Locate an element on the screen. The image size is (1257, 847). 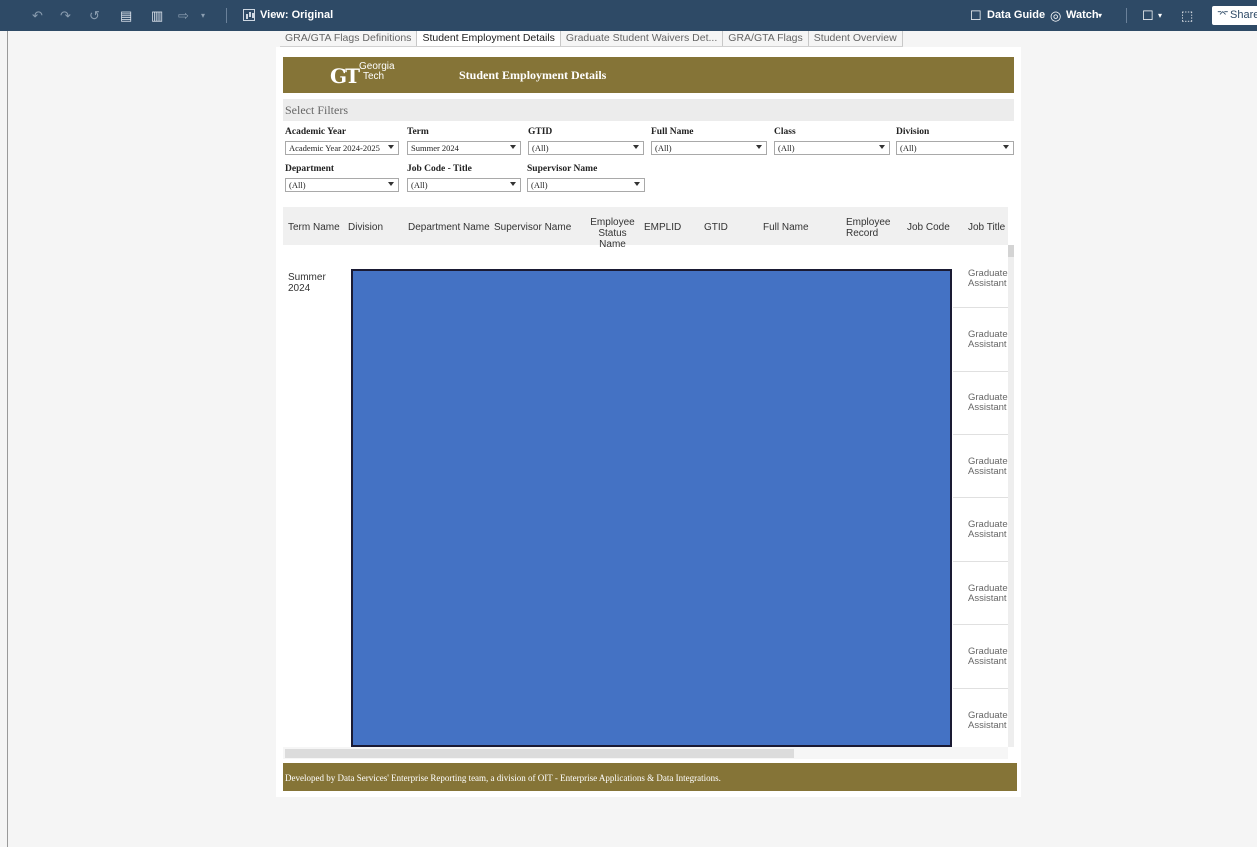
watch-button: Watch is located at coordinates (1082, 15).